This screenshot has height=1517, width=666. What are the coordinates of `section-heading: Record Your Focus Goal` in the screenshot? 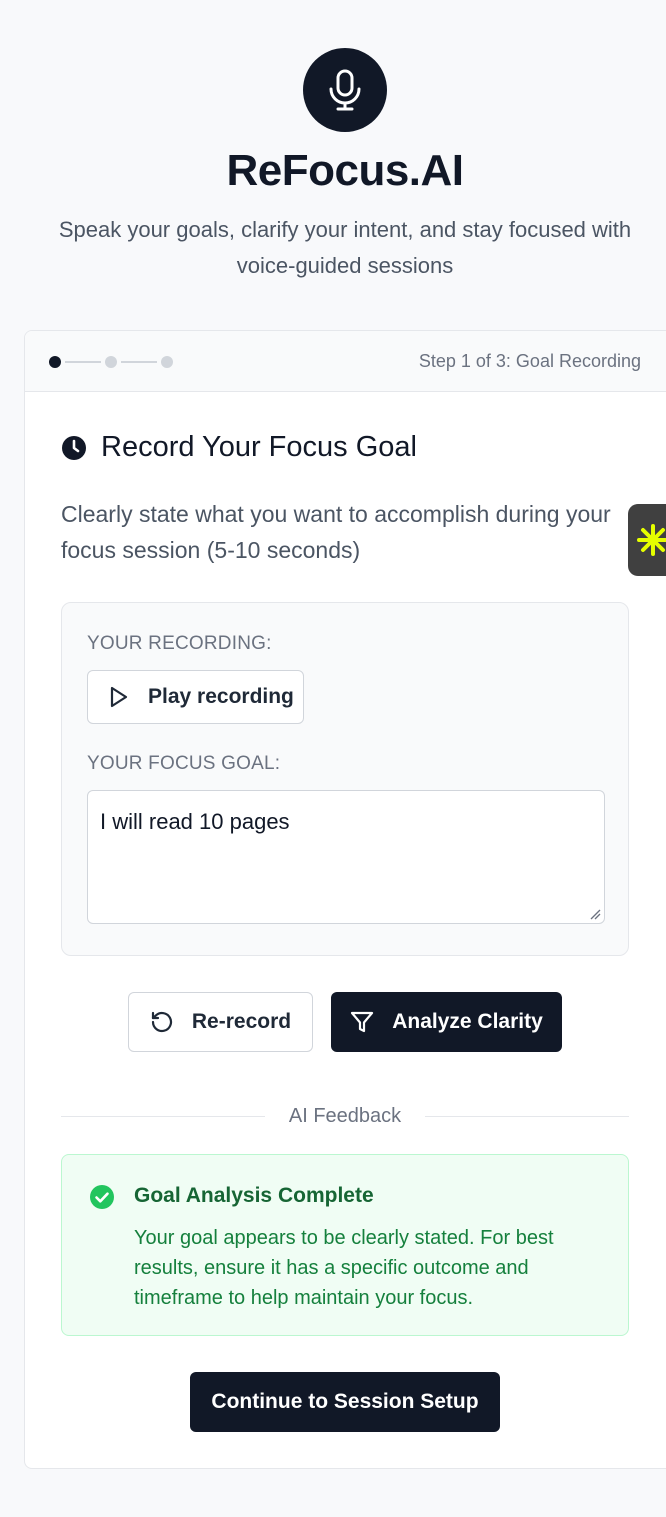 It's located at (239, 447).